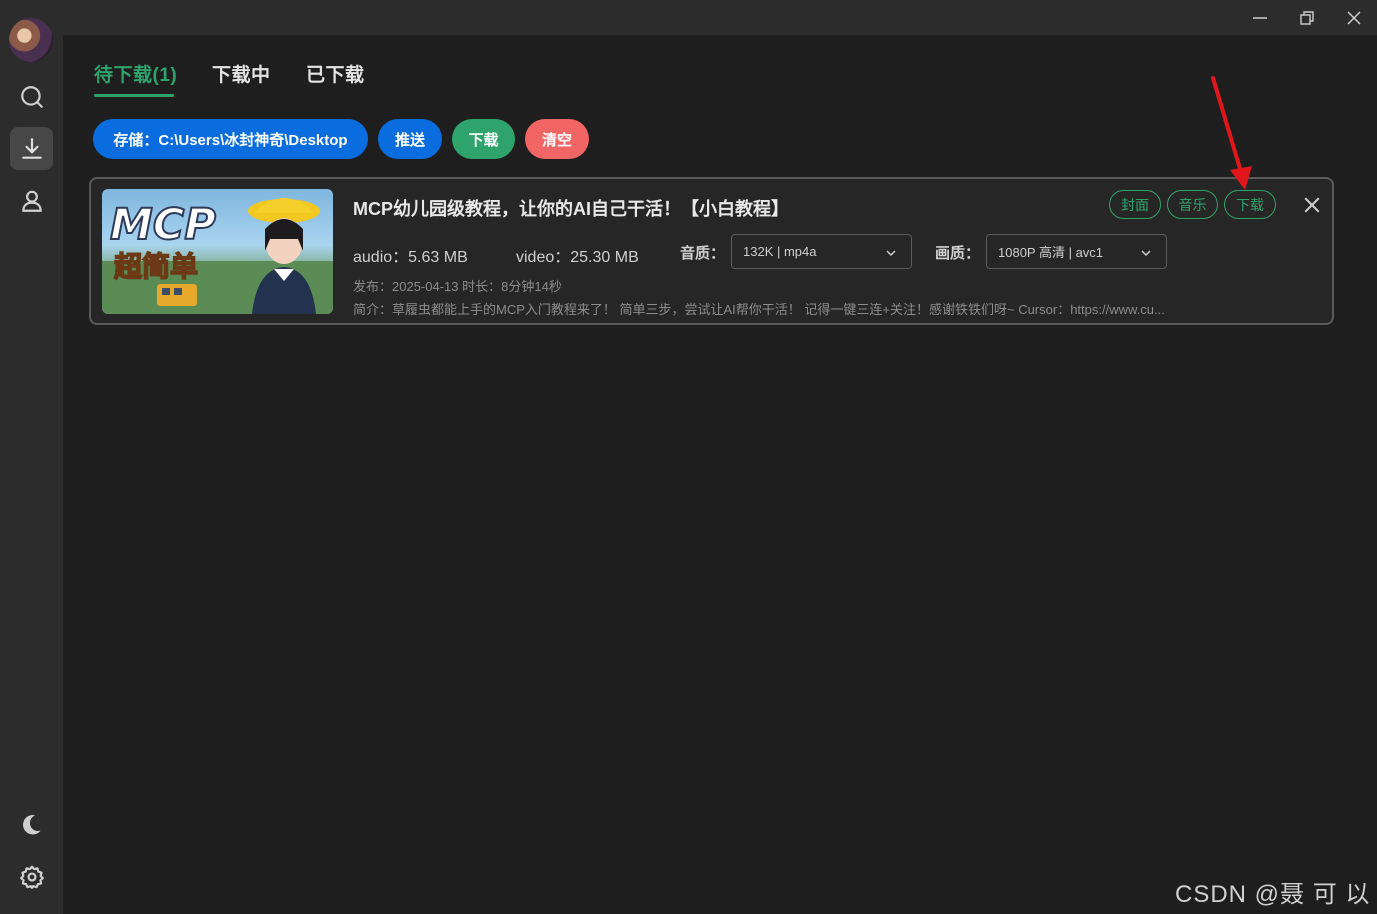  I want to click on moon-icon, so click(31, 824).